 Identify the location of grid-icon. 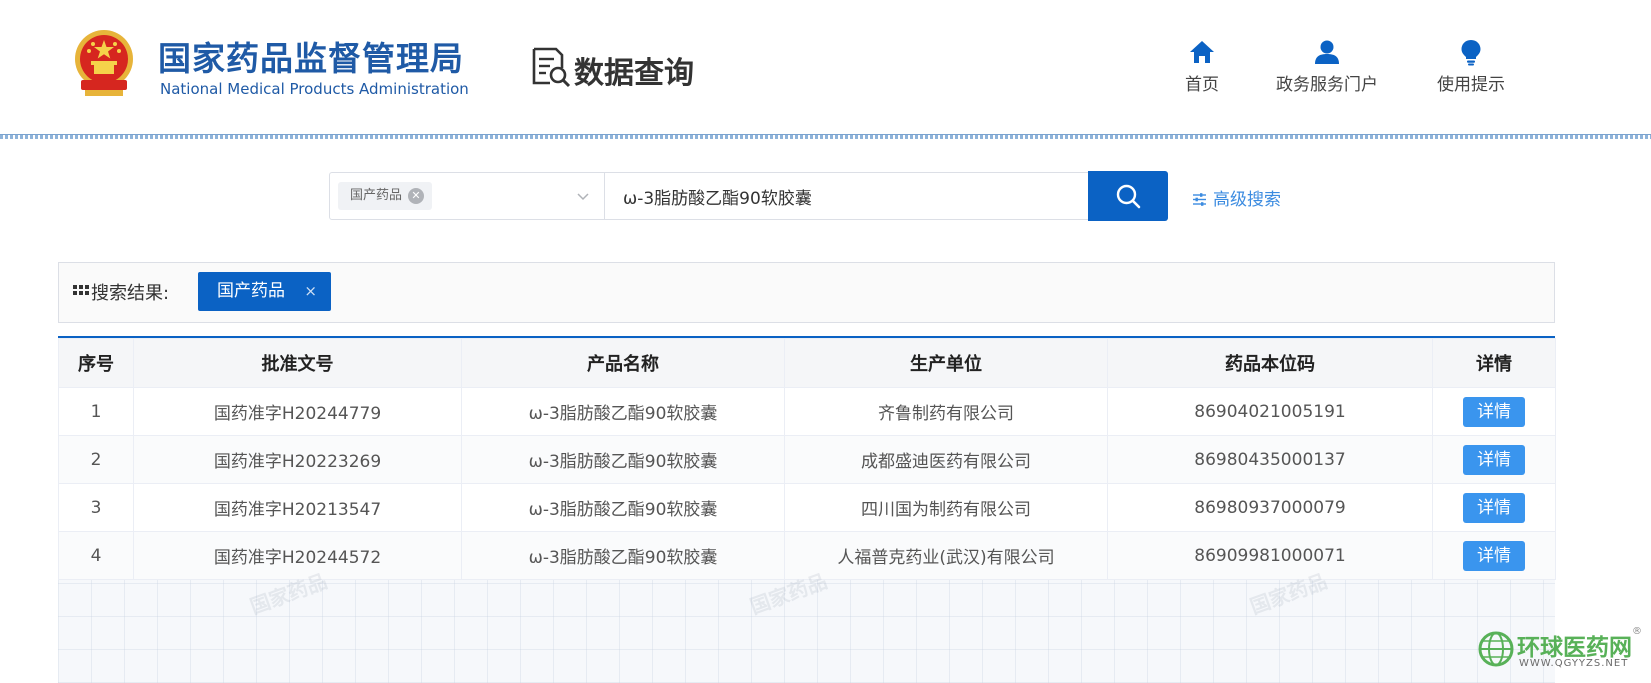
(81, 290).